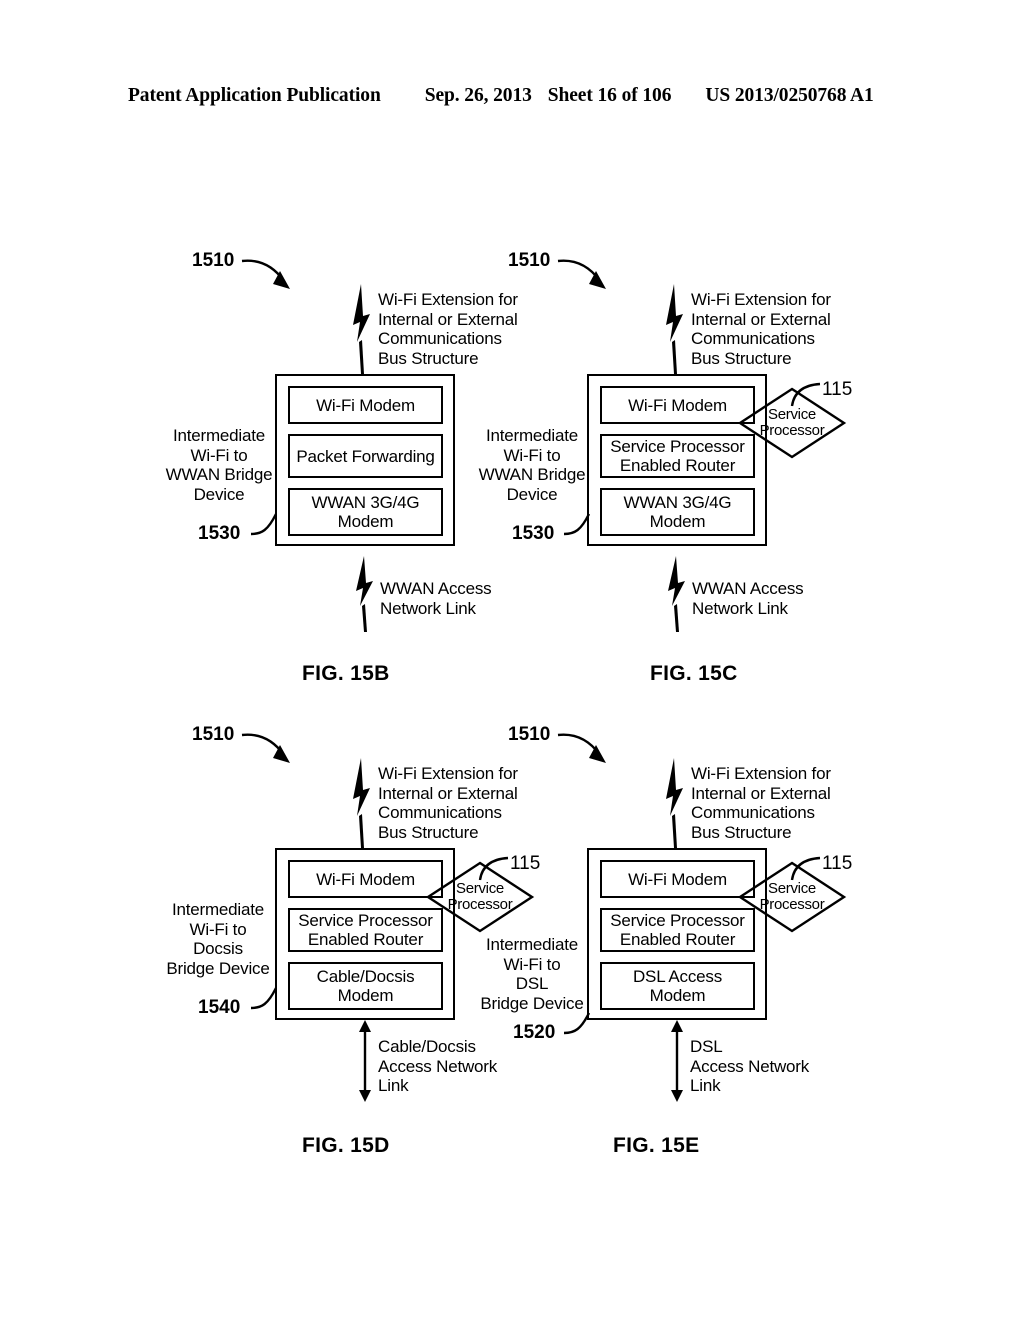  What do you see at coordinates (805, 868) in the screenshot?
I see `ref-115-leader-15e` at bounding box center [805, 868].